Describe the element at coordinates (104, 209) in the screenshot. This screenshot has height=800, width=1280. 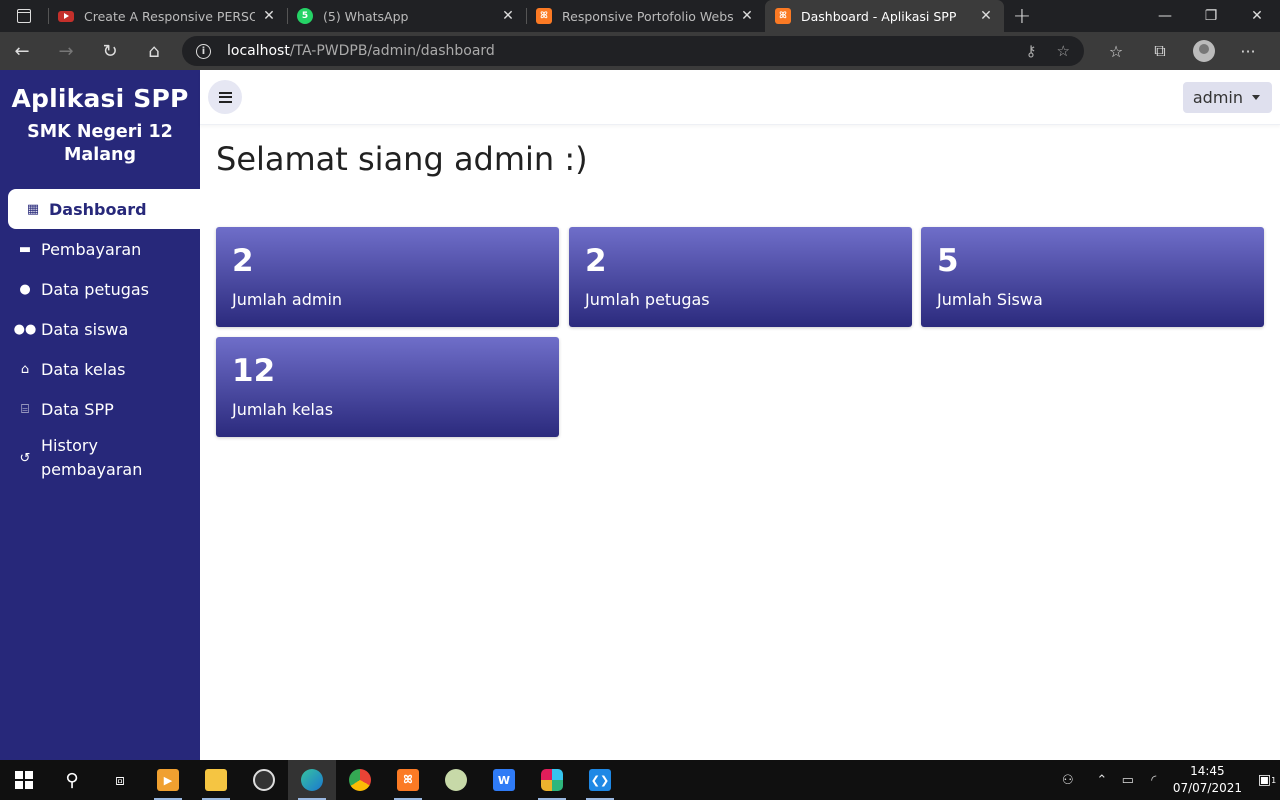
I see `sidebar-item-dashboard: ▦ Dashboard` at that location.